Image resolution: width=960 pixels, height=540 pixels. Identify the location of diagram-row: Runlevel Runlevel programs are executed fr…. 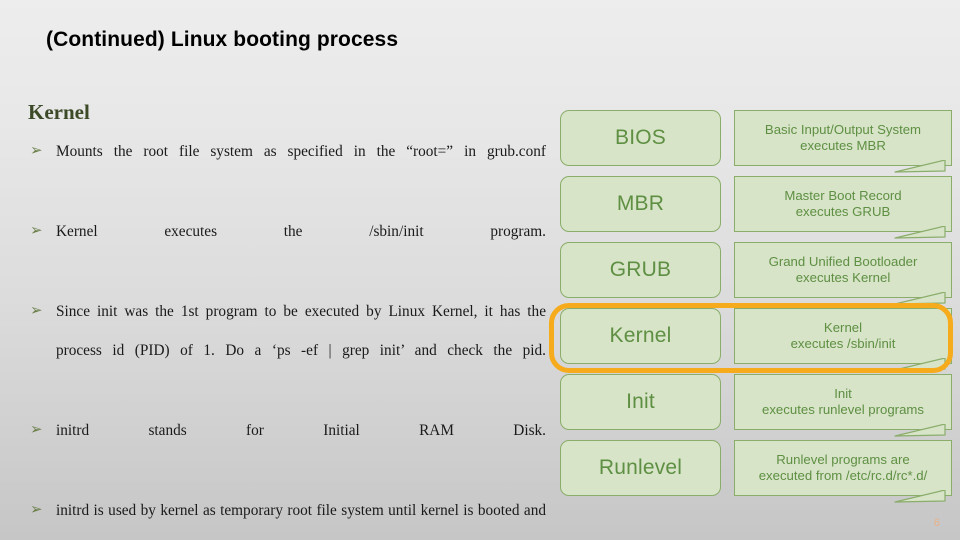
(756, 471).